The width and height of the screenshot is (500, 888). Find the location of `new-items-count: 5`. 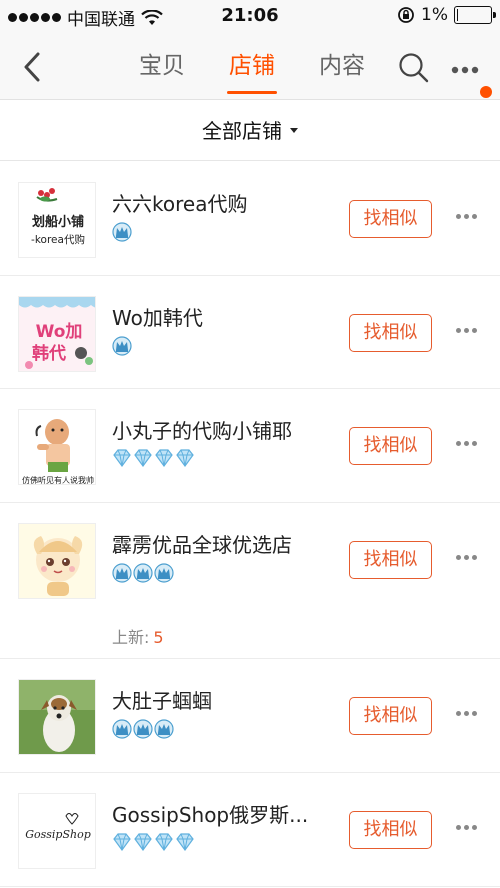

new-items-count: 5 is located at coordinates (158, 637).